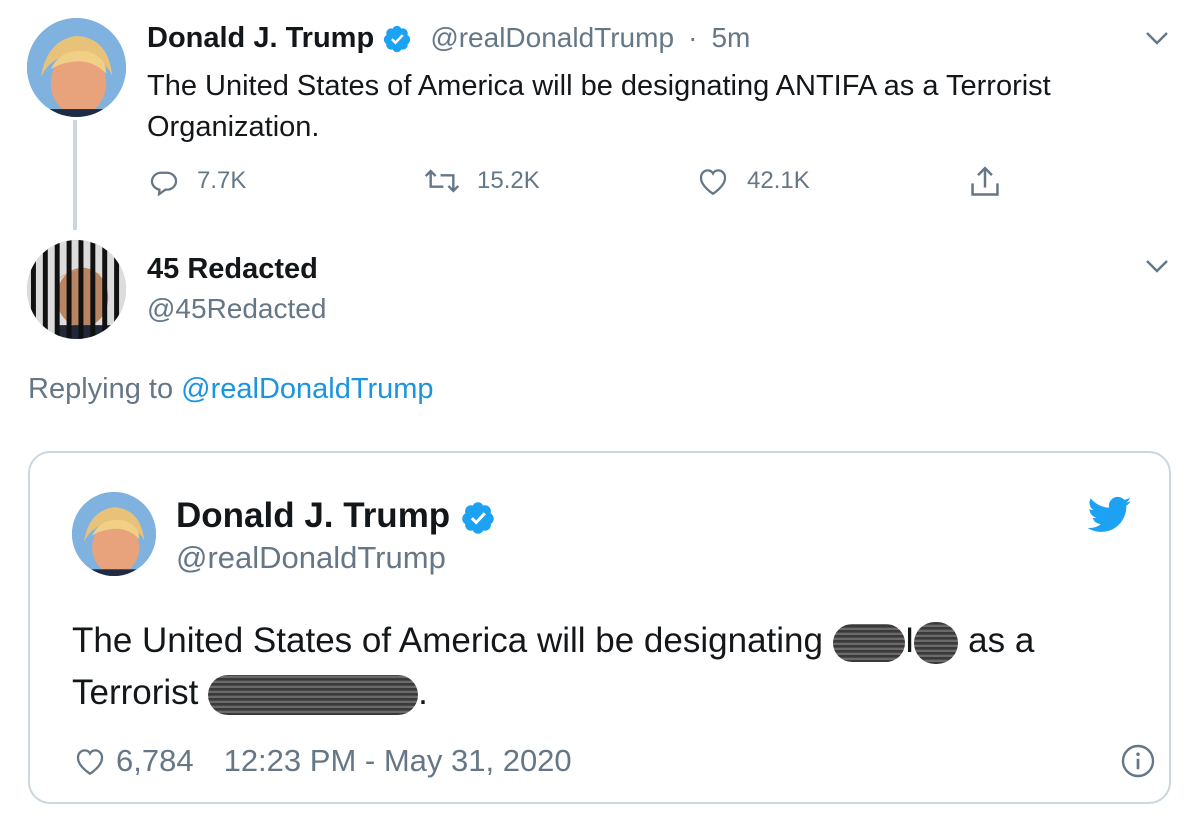 Image resolution: width=1200 pixels, height=817 pixels. I want to click on embedded-footer: 6,784 12:23 PM - May 31, 2020, so click(322, 761).